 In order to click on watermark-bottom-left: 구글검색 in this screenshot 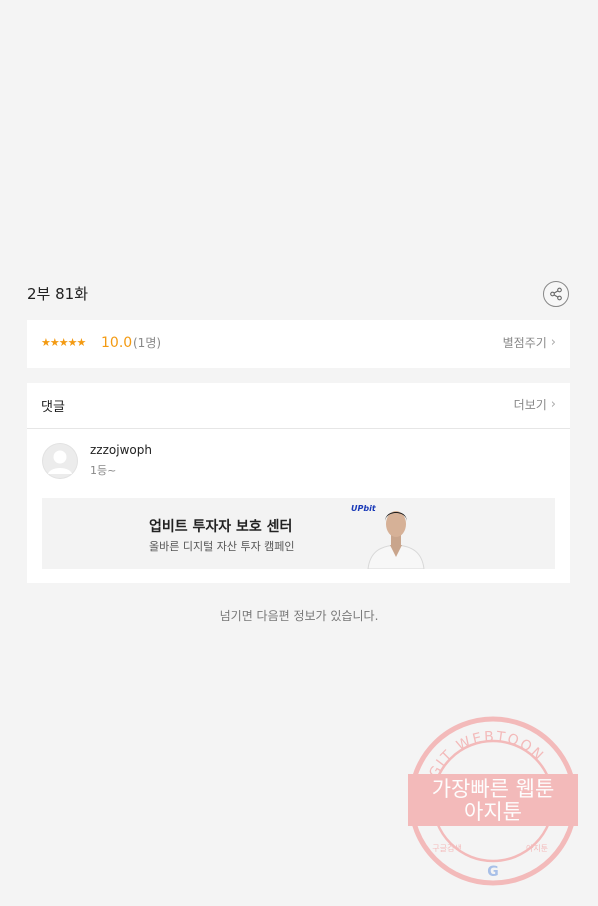, I will do `click(446, 848)`.